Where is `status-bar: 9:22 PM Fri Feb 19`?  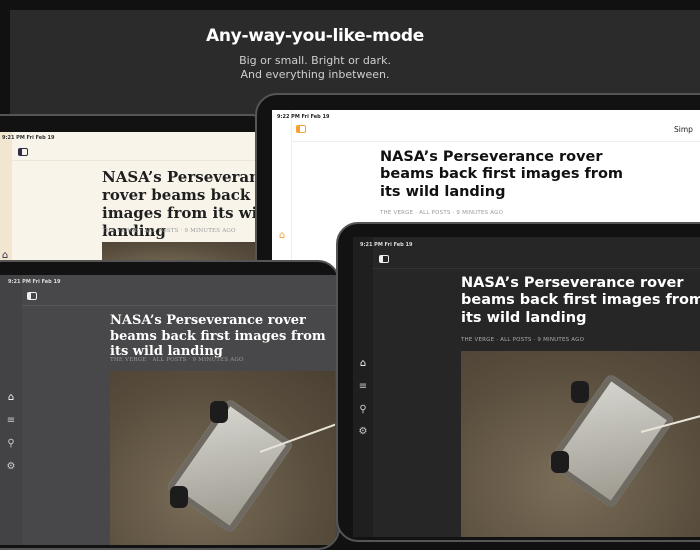
status-bar: 9:22 PM Fri Feb 19 is located at coordinates (303, 117).